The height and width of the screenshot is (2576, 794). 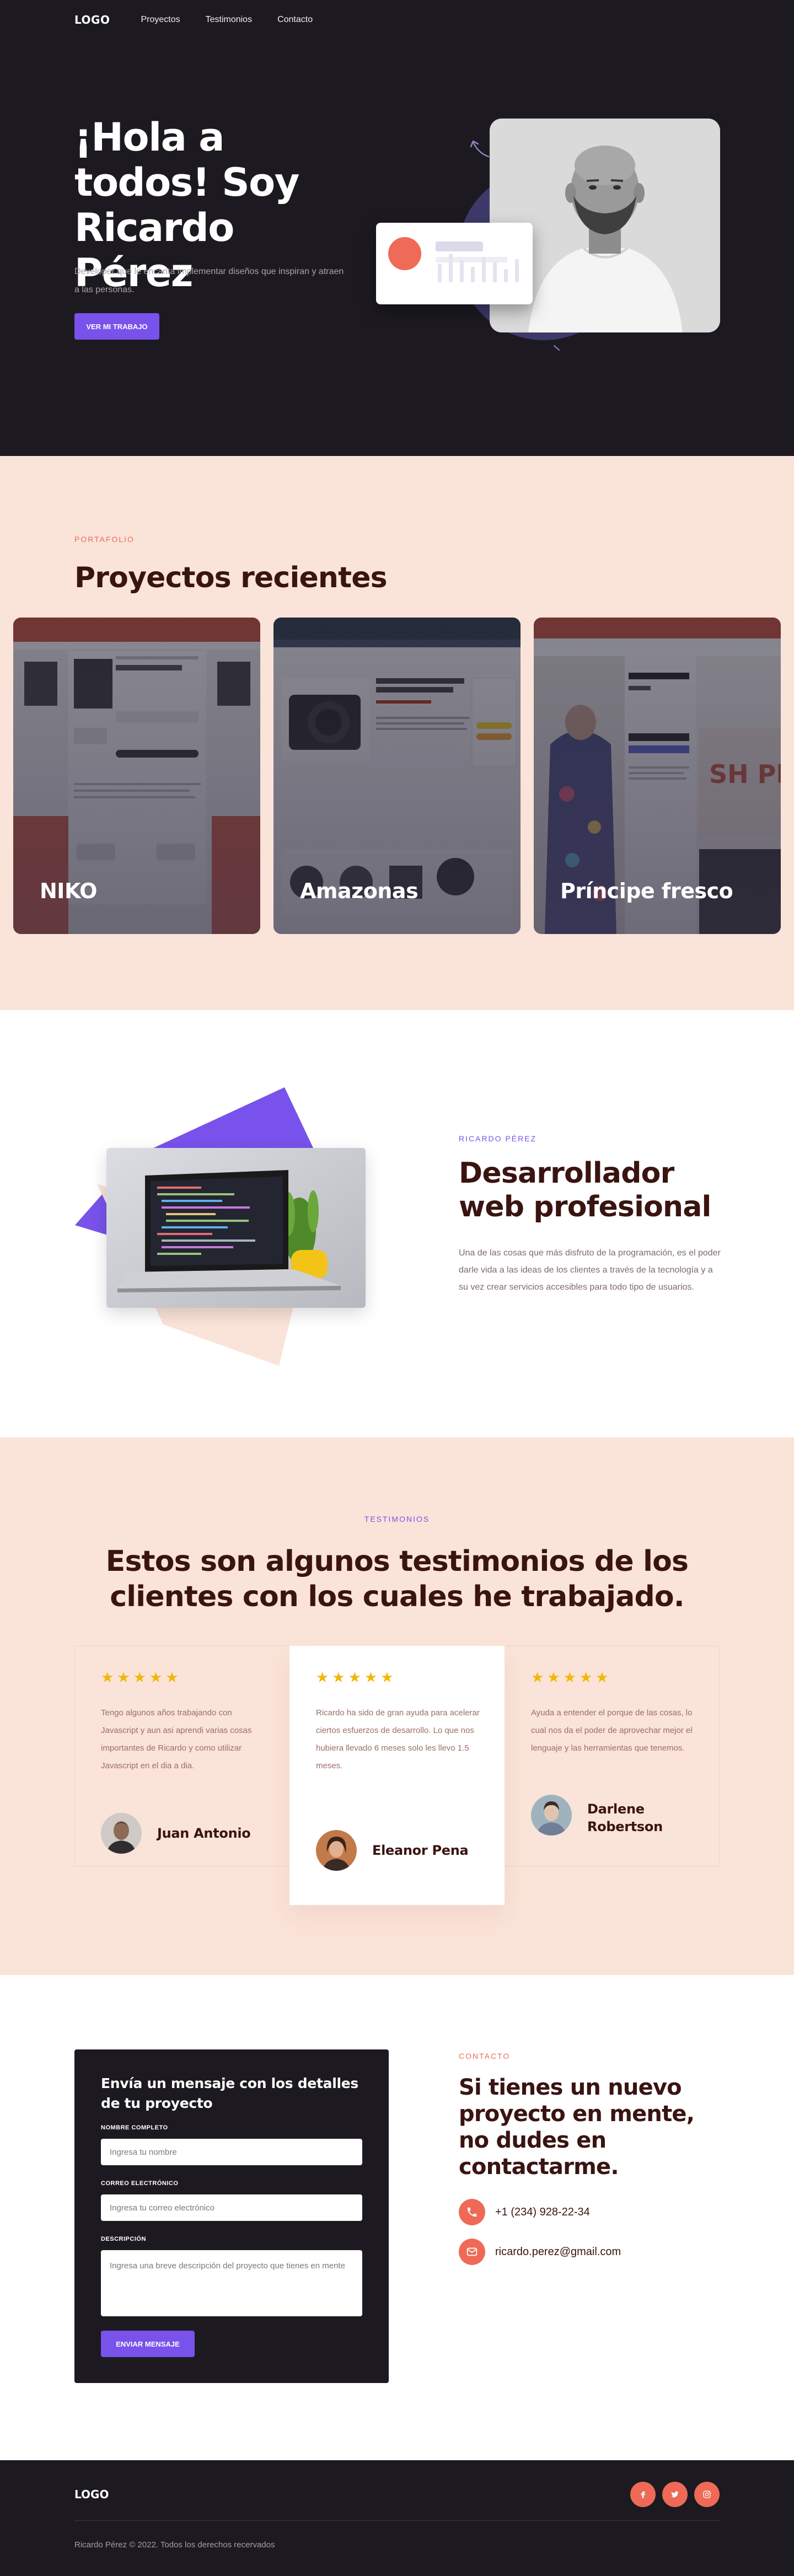 I want to click on email-text: ricardo.perez@gmail.com, so click(x=558, y=2251).